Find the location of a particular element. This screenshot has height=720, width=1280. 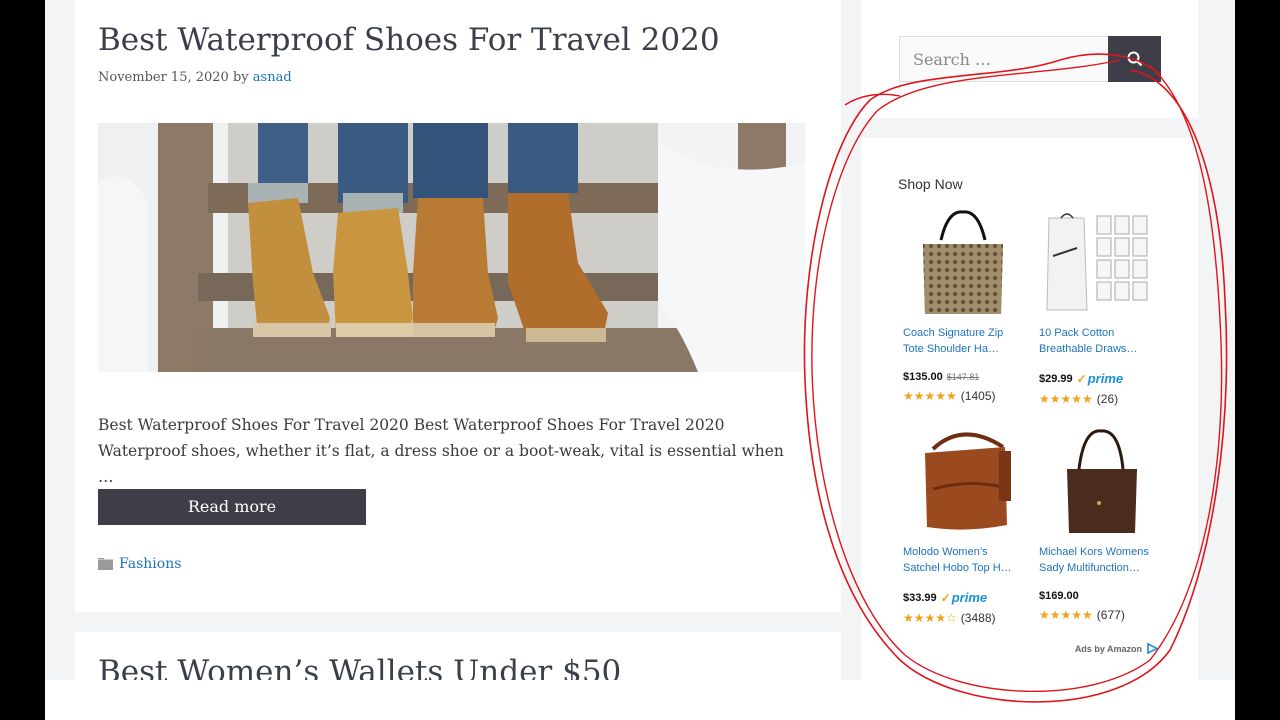

rating-row: ★★★★★ (26) is located at coordinates (1104, 399).